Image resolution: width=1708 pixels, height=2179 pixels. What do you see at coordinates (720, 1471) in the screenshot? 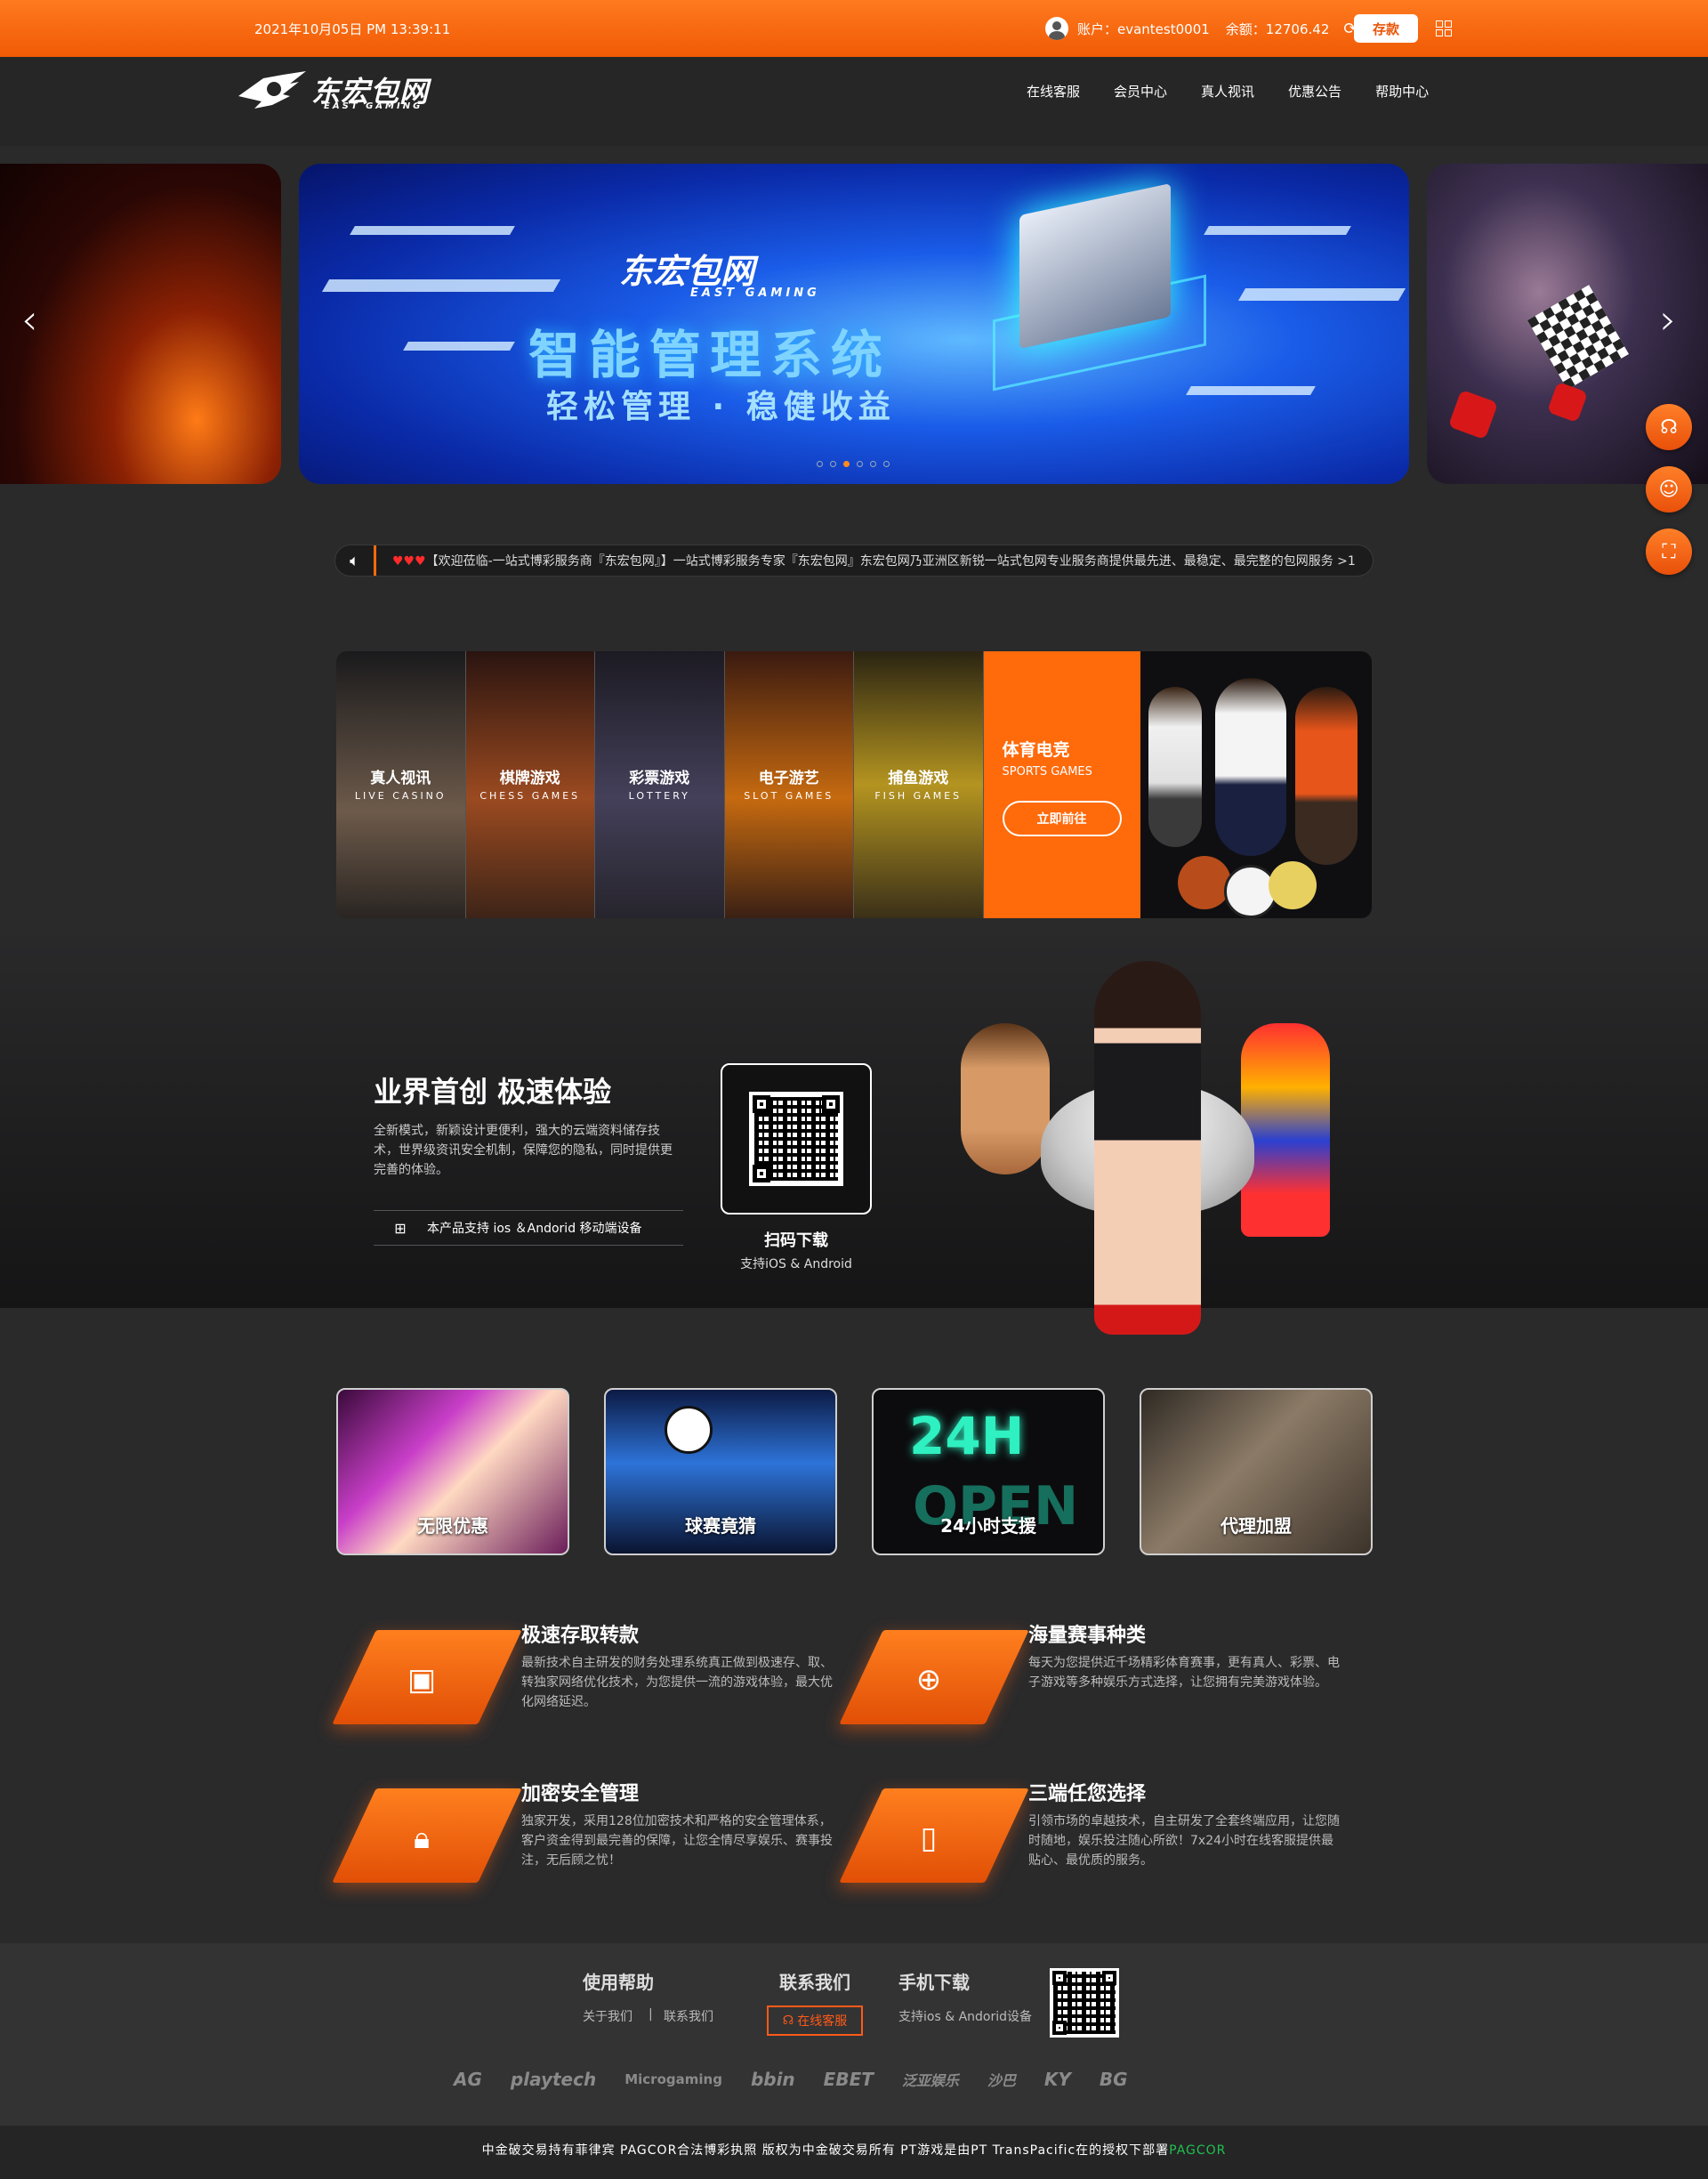
I see `feature-card-sports-betting: 球赛竟猜` at bounding box center [720, 1471].